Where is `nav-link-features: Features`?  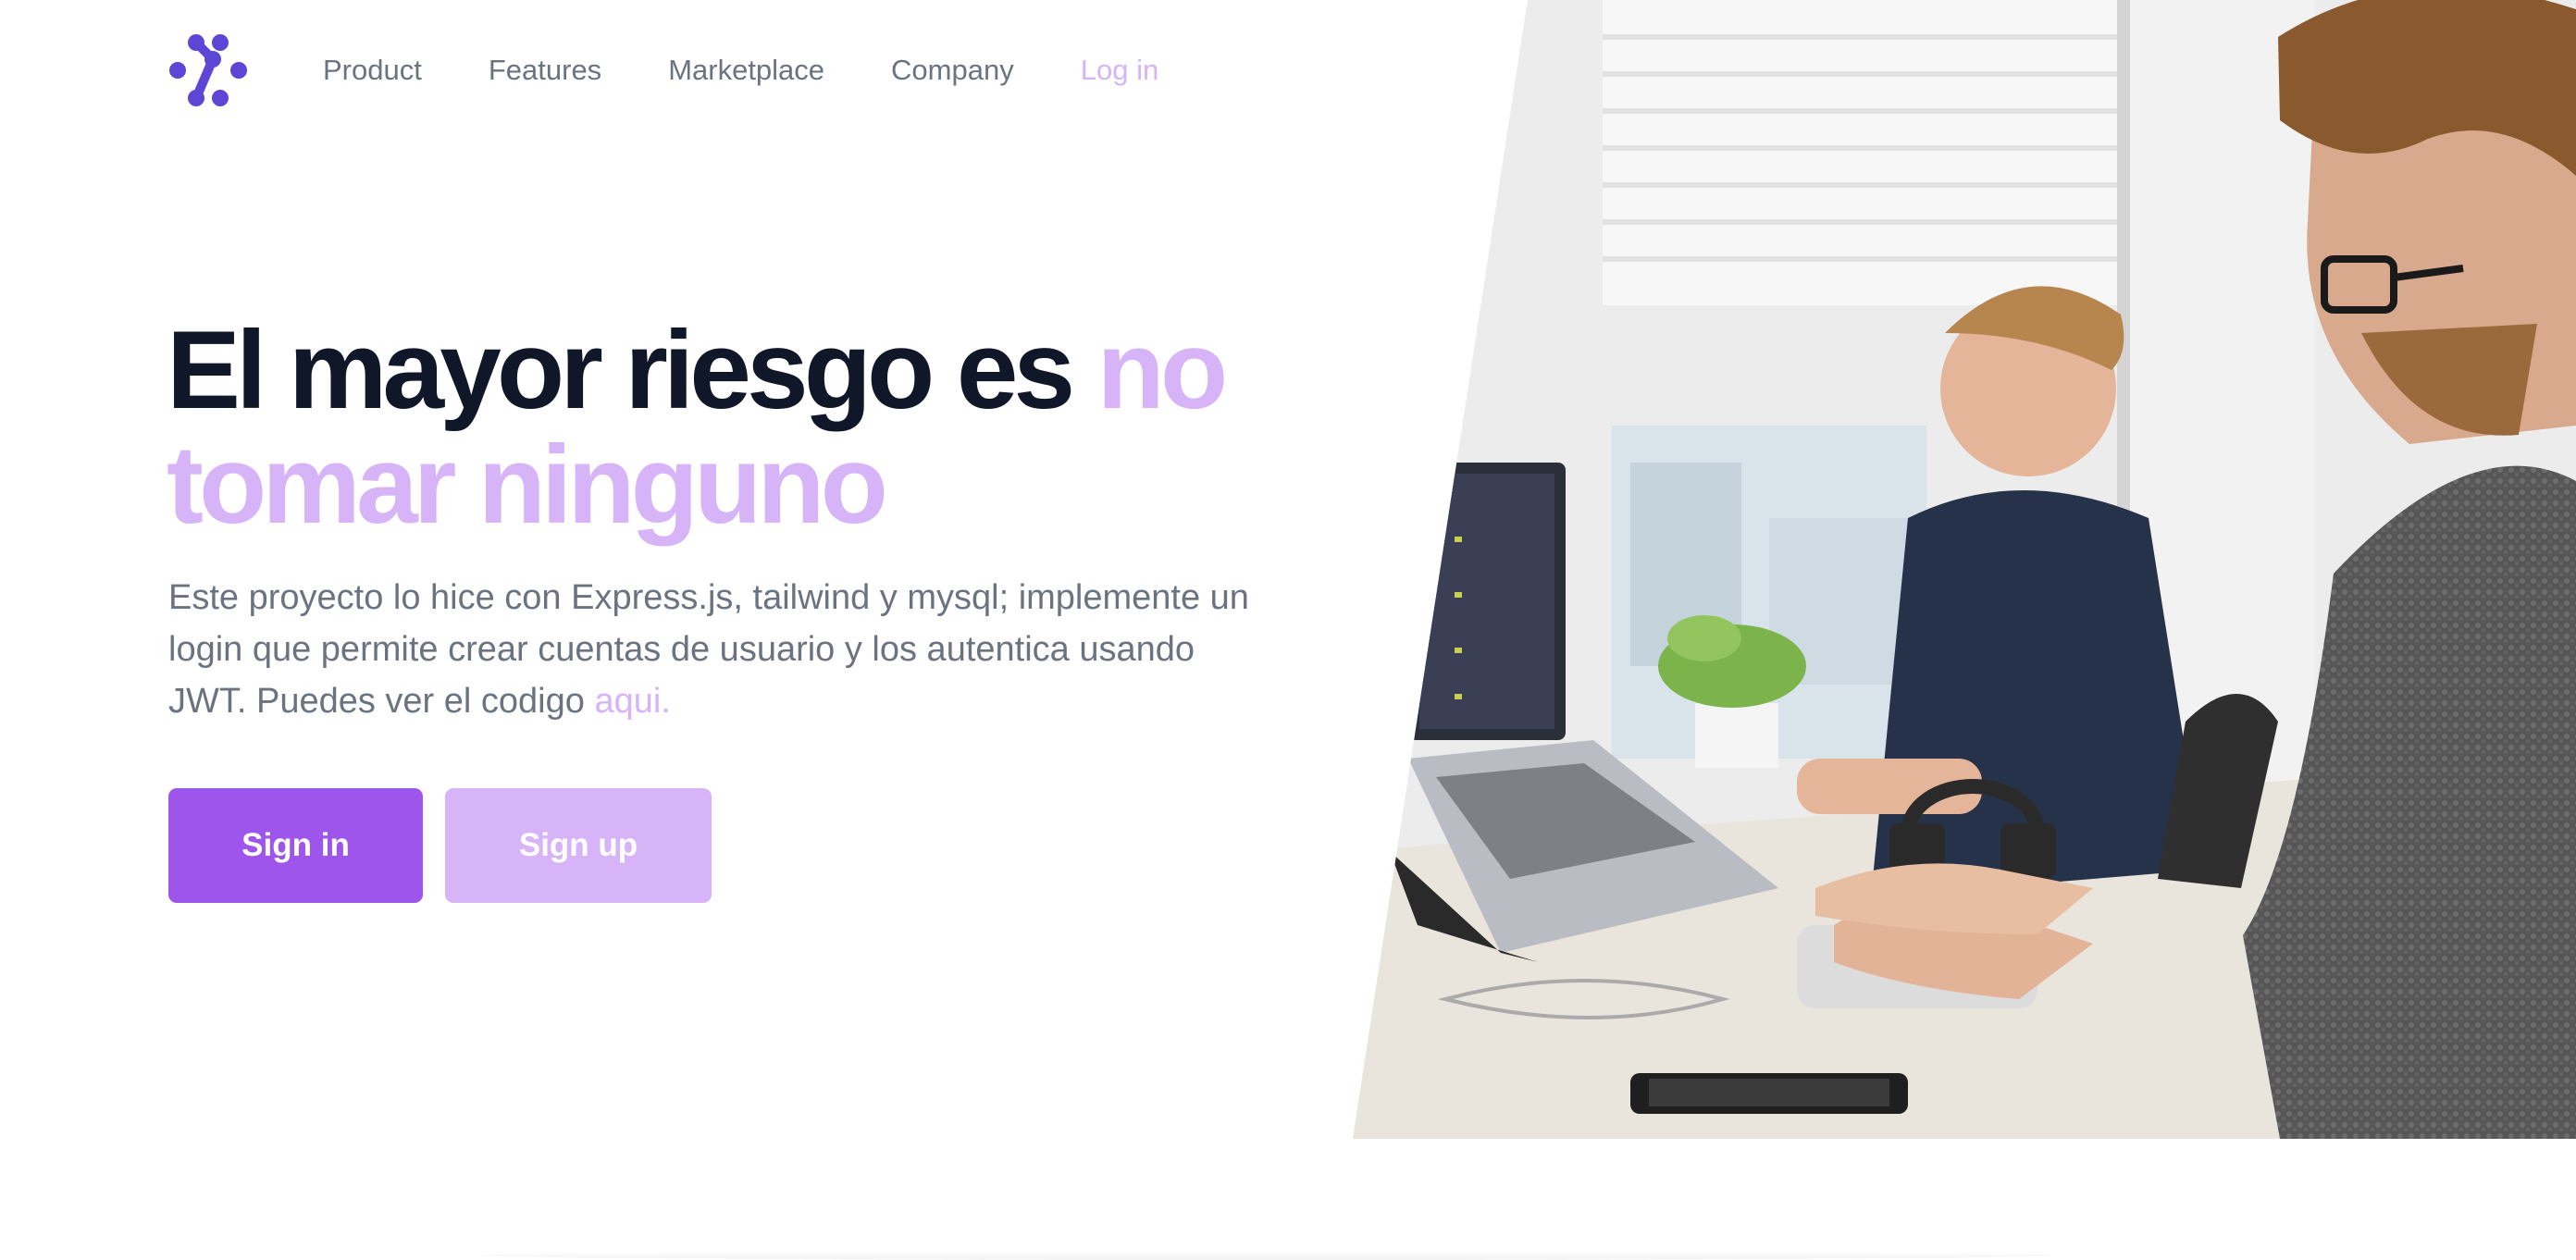 nav-link-features: Features is located at coordinates (545, 70).